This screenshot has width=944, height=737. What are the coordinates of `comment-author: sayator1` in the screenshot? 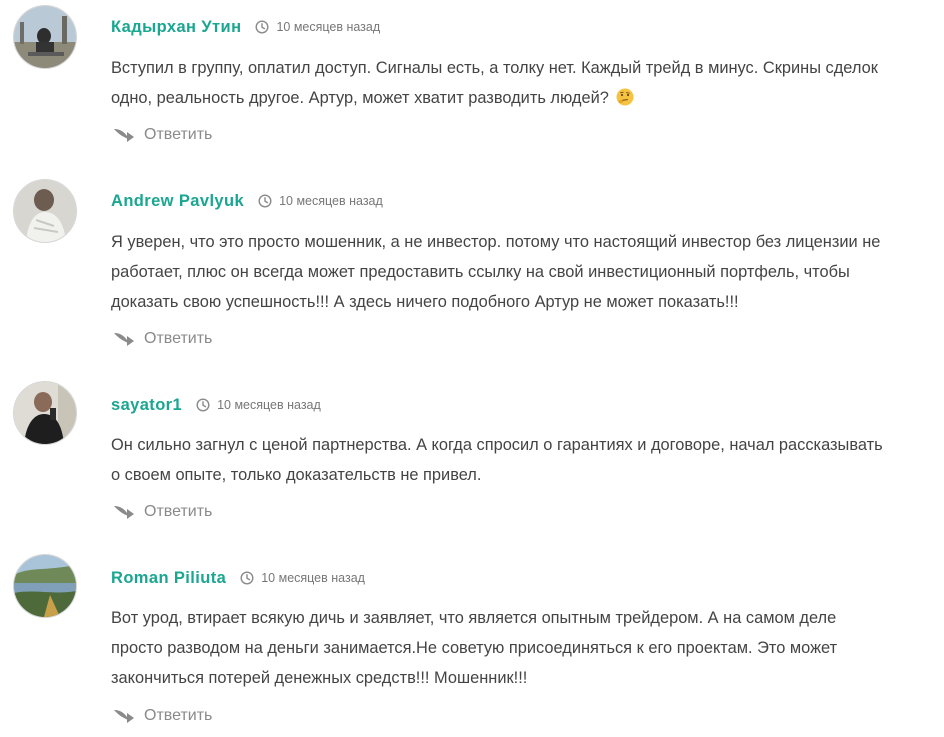 It's located at (146, 405).